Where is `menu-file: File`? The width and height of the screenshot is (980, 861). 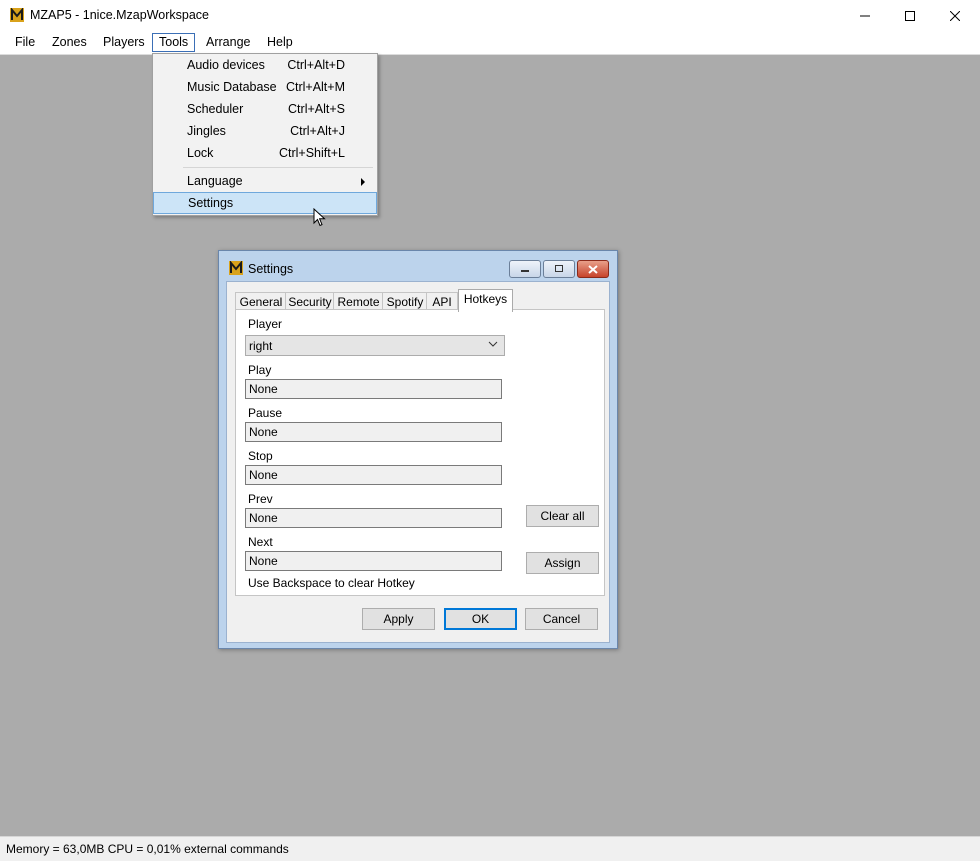 menu-file: File is located at coordinates (25, 42).